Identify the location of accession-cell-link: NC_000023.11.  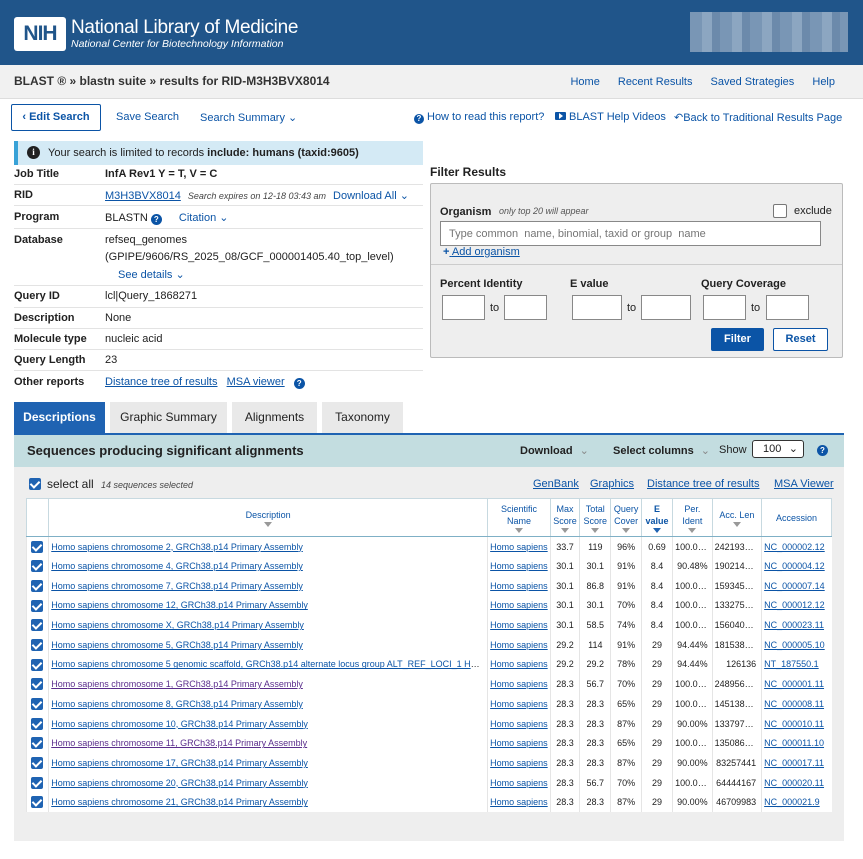
(794, 625).